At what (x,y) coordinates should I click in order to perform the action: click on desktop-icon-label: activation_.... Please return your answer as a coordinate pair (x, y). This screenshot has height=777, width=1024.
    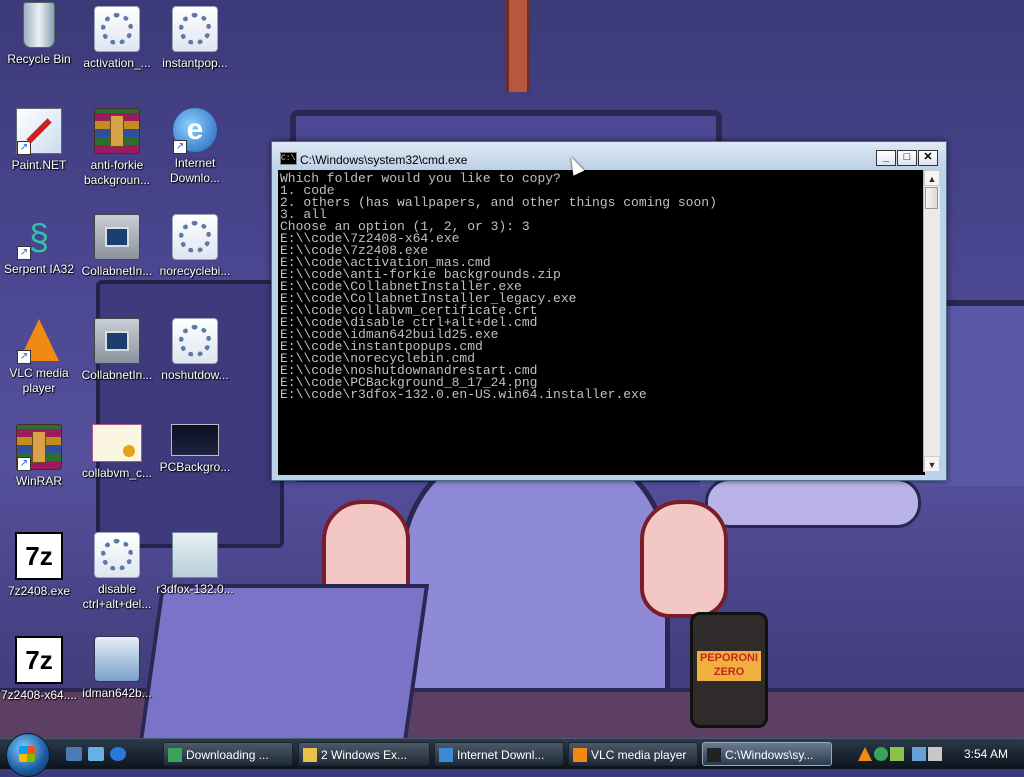
    Looking at the image, I should click on (117, 63).